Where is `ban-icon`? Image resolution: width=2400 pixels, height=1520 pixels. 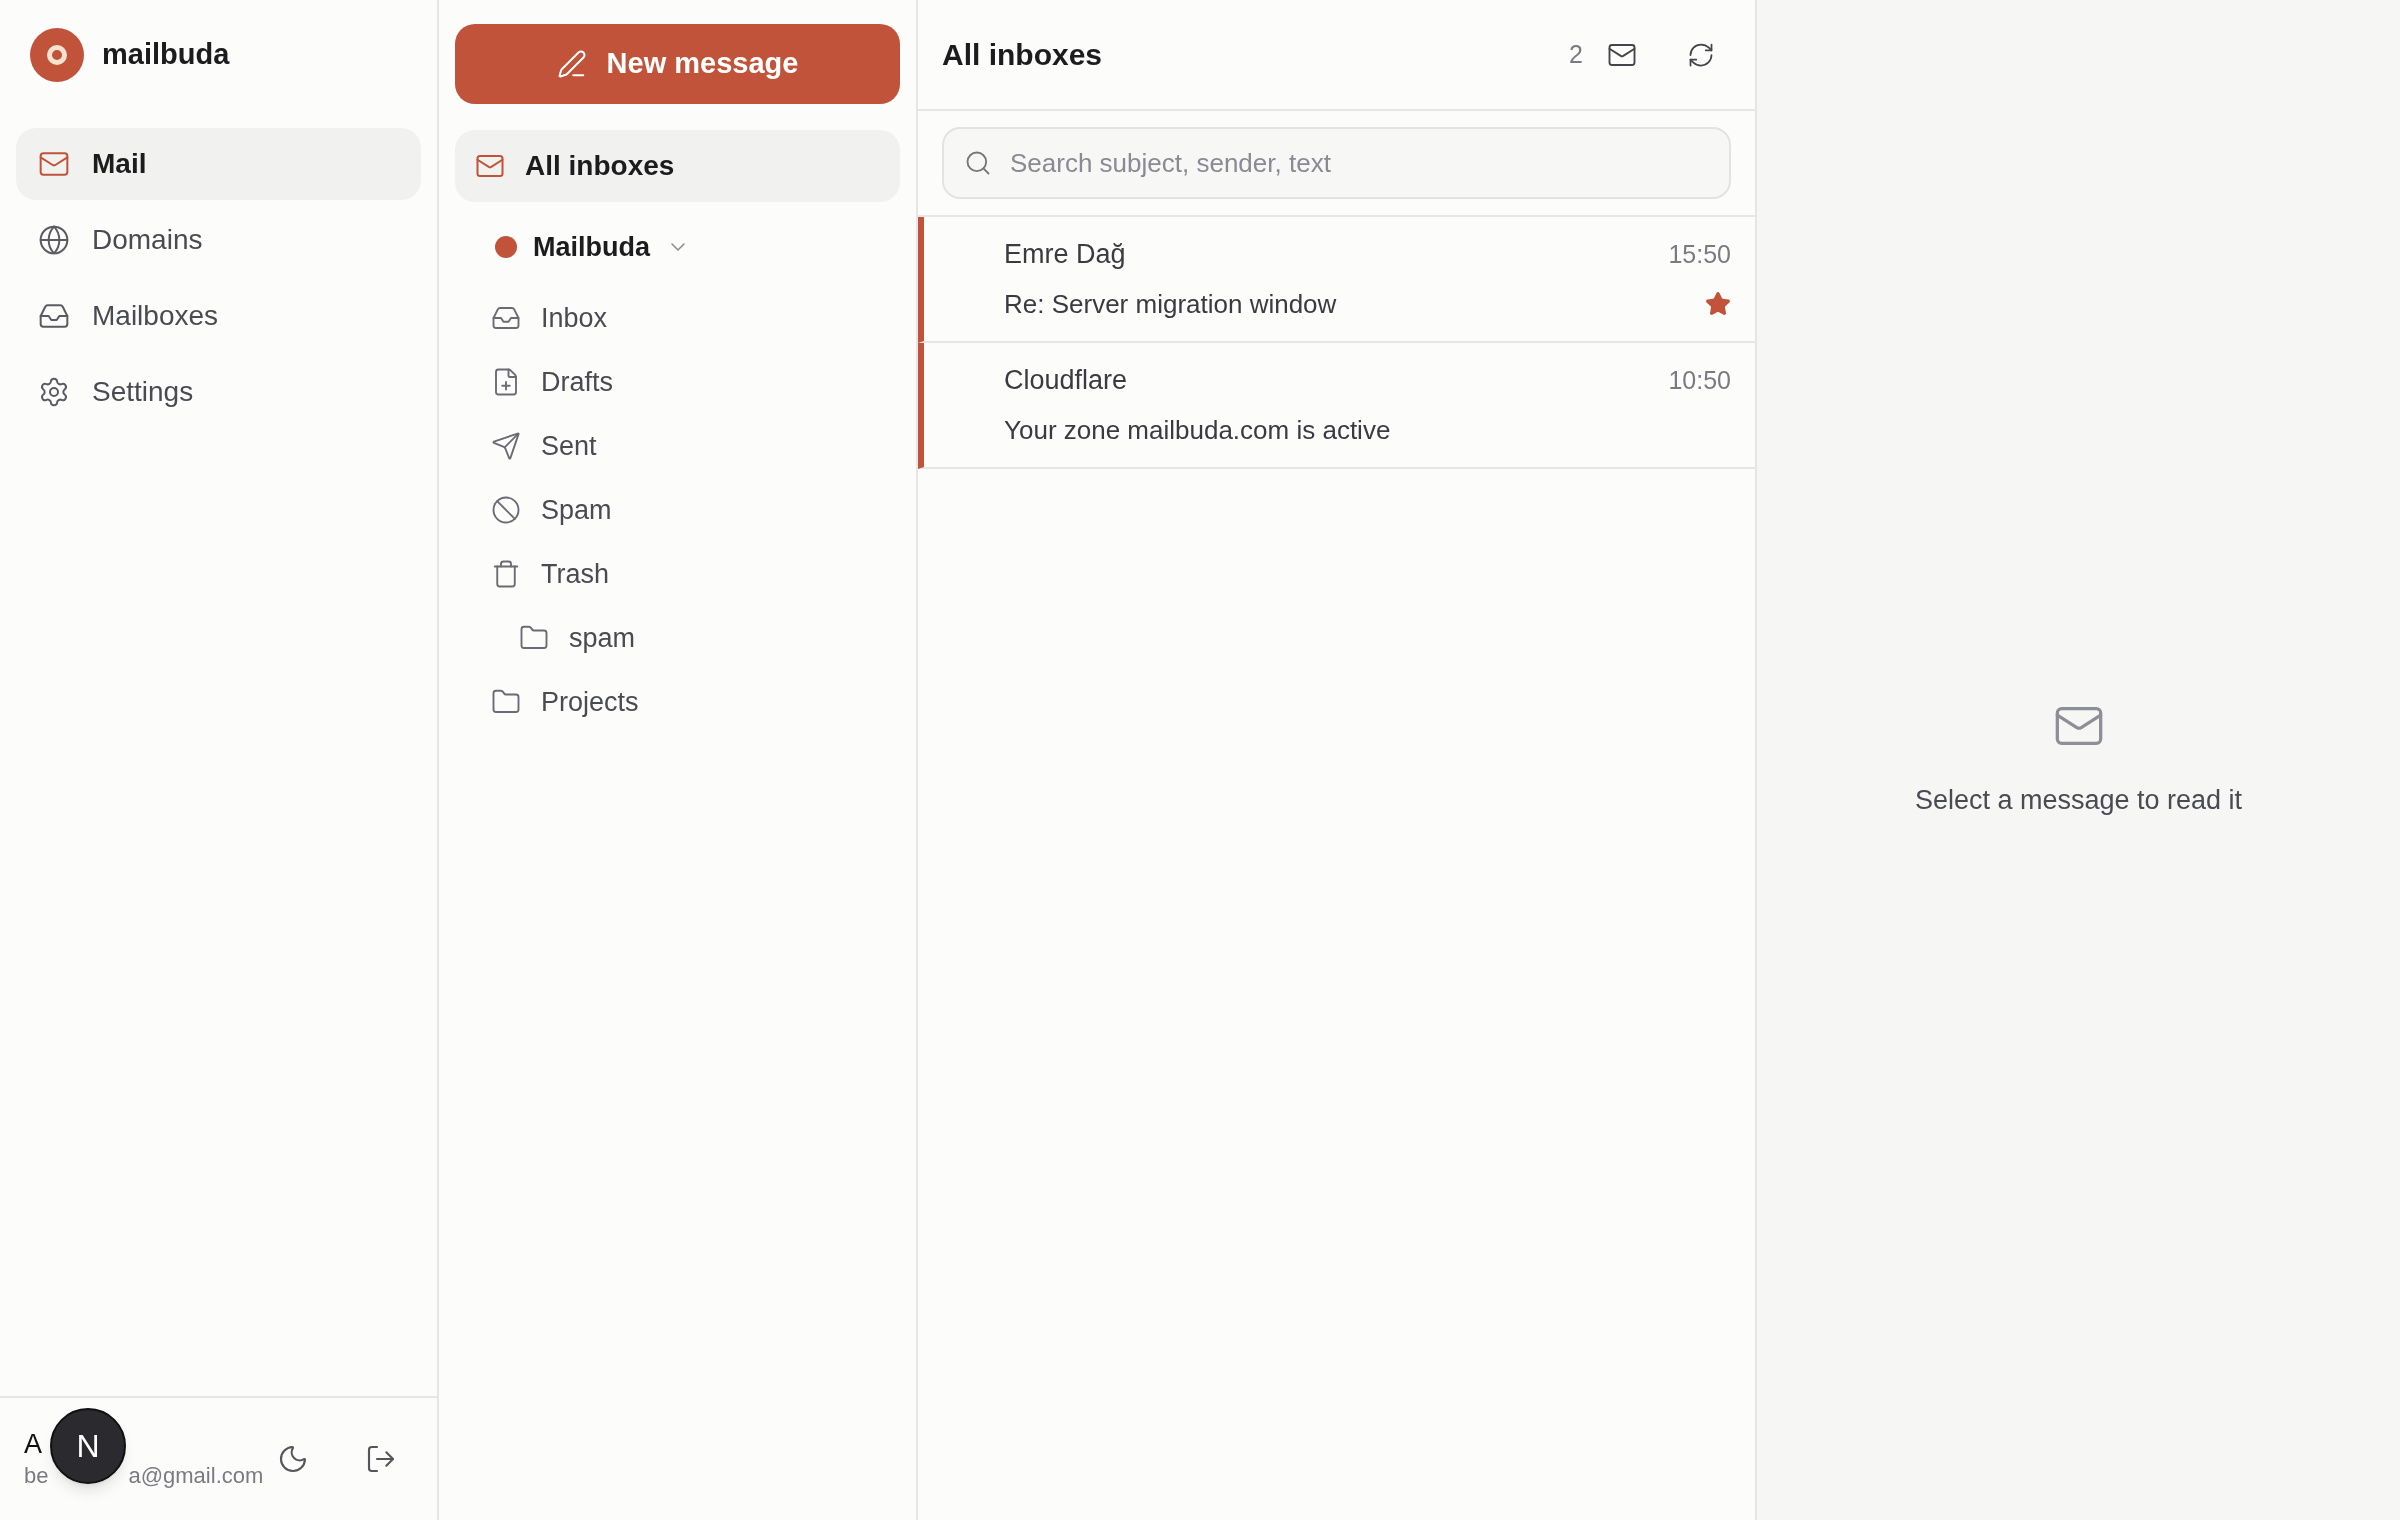
ban-icon is located at coordinates (506, 510).